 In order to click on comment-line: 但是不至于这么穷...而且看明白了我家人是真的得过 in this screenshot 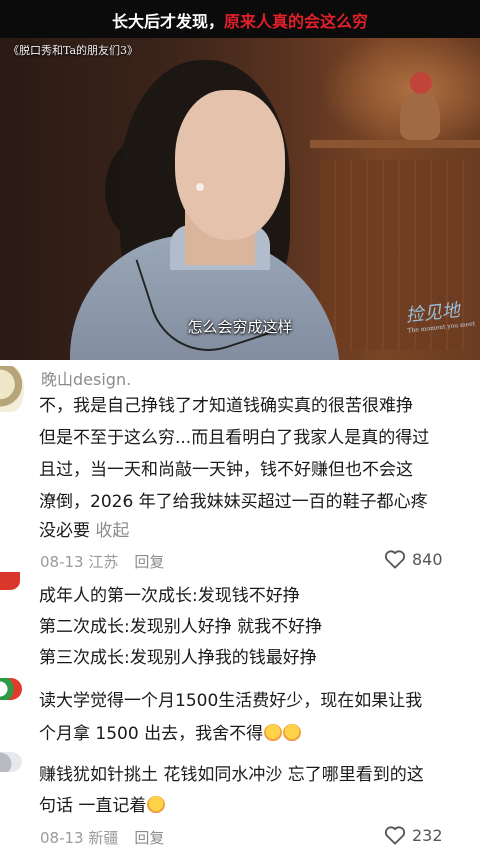, I will do `click(234, 438)`.